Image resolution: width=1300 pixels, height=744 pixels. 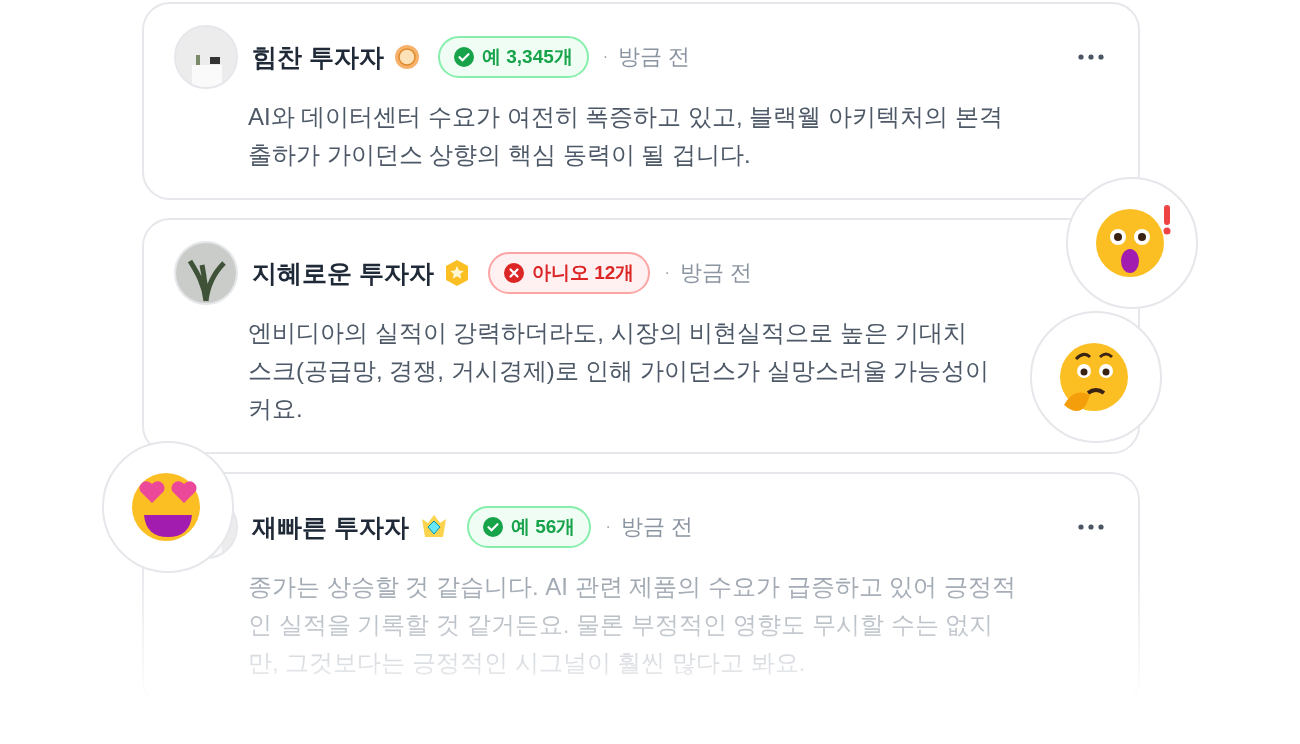 What do you see at coordinates (625, 136) in the screenshot?
I see `comment-text: AI와 데이터센터 수요가 여전히 폭증하고 있고, 블랙웰 아키텍처의 본격 출하가 가이던스 상향의 핵심 동력이 될 겁니다.` at bounding box center [625, 136].